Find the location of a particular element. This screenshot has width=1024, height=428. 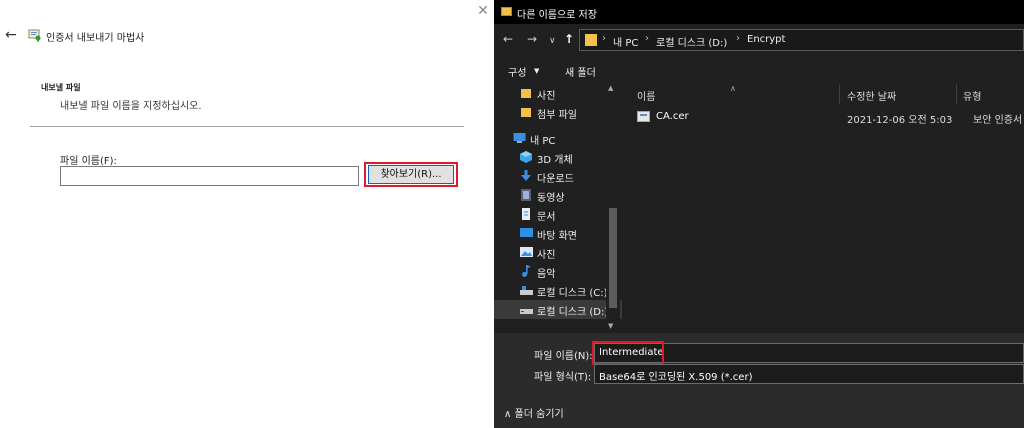

filetype-value: Base64로 인코딩된 X.509 (*.cer) is located at coordinates (676, 377).